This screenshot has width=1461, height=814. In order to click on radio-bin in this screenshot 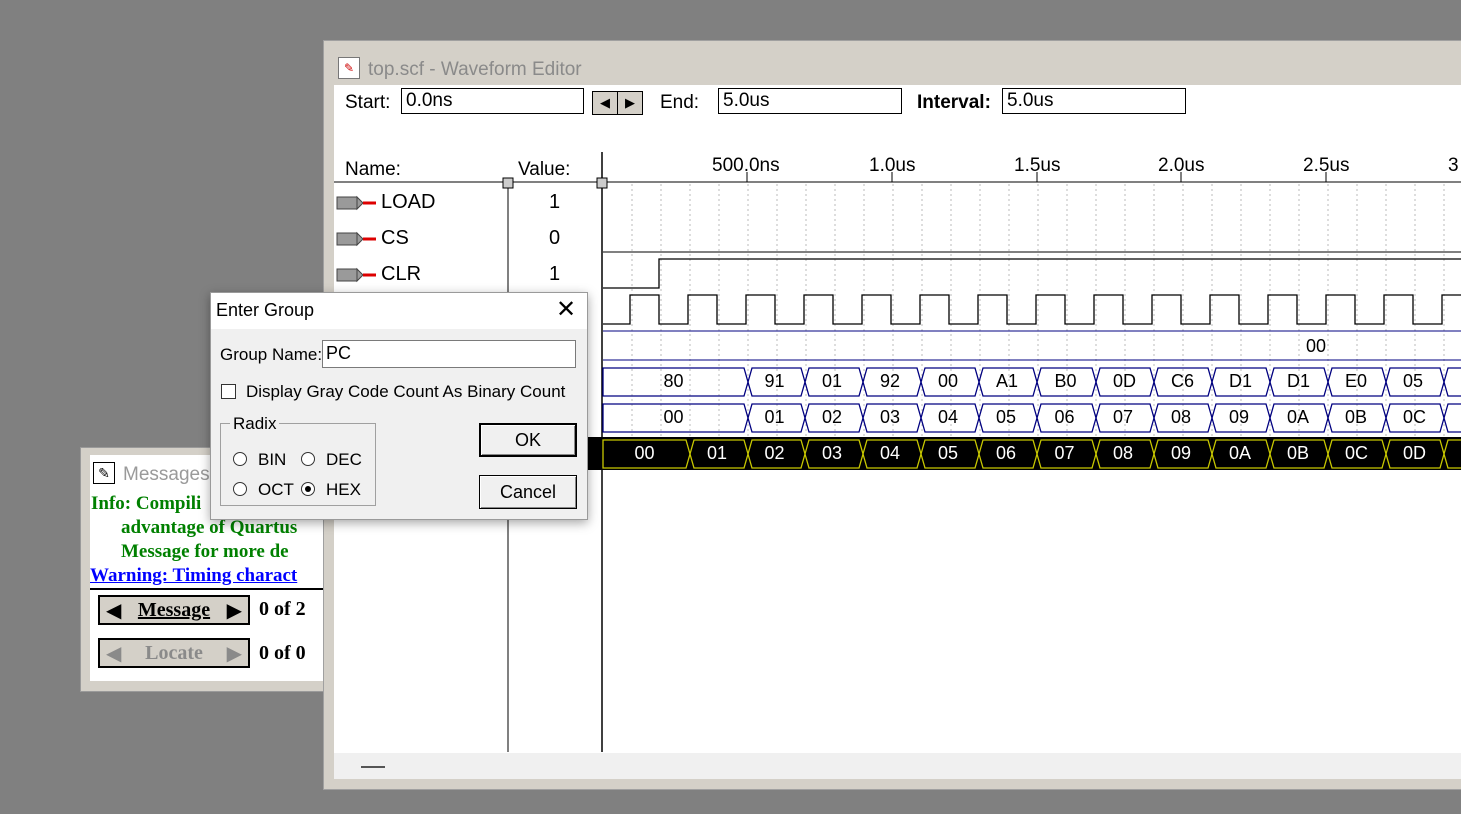, I will do `click(240, 459)`.